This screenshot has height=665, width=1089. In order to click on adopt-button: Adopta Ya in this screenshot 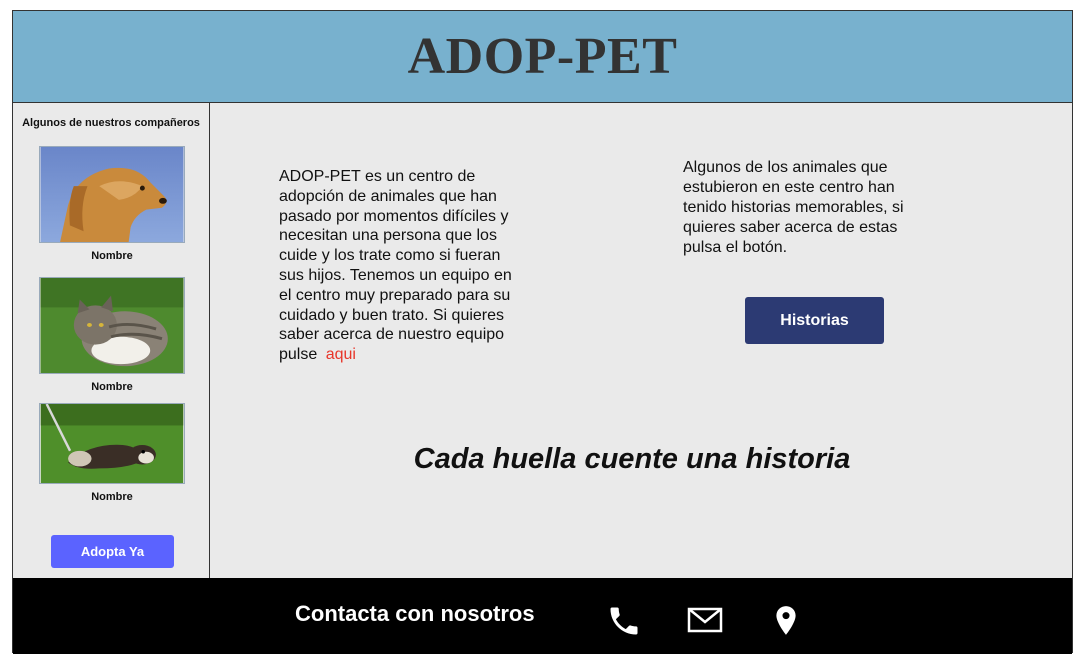, I will do `click(112, 551)`.